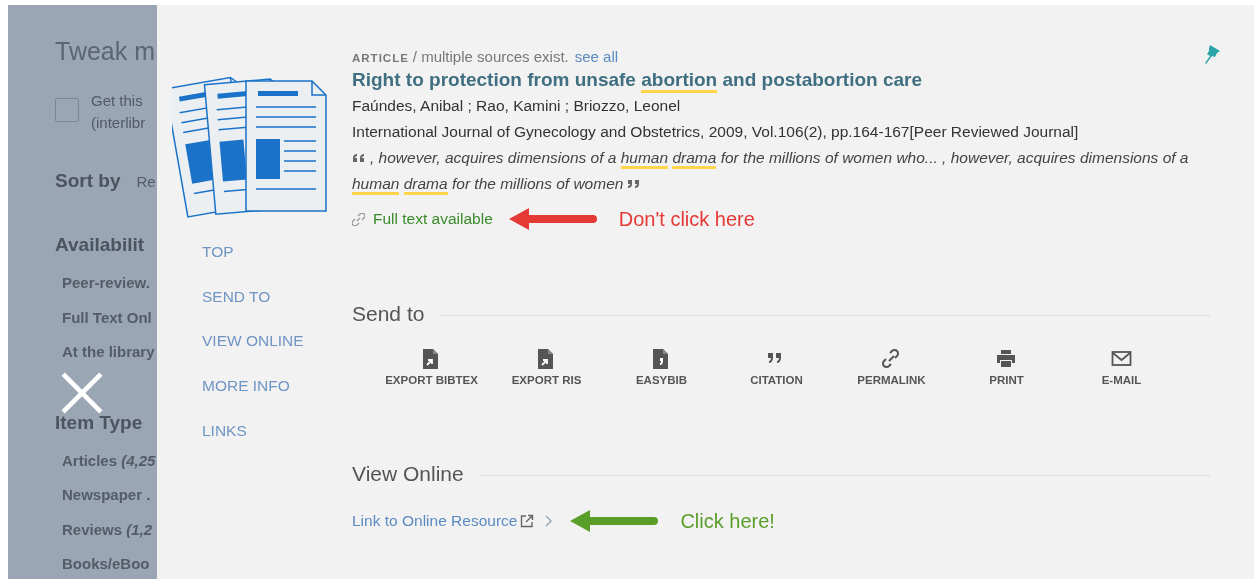  I want to click on online-resource-link: Link to Online Resource, so click(443, 521).